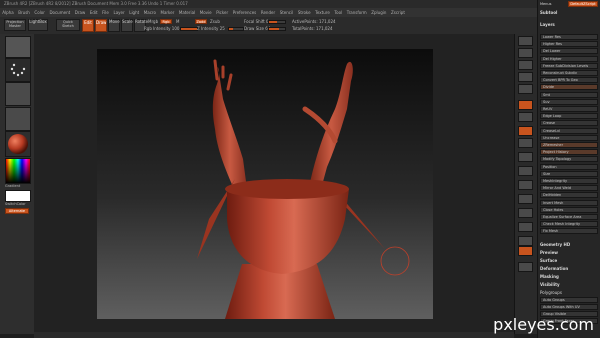 Image resolution: width=600 pixels, height=338 pixels. Describe the element at coordinates (525, 53) in the screenshot. I see `spix-icon` at that location.